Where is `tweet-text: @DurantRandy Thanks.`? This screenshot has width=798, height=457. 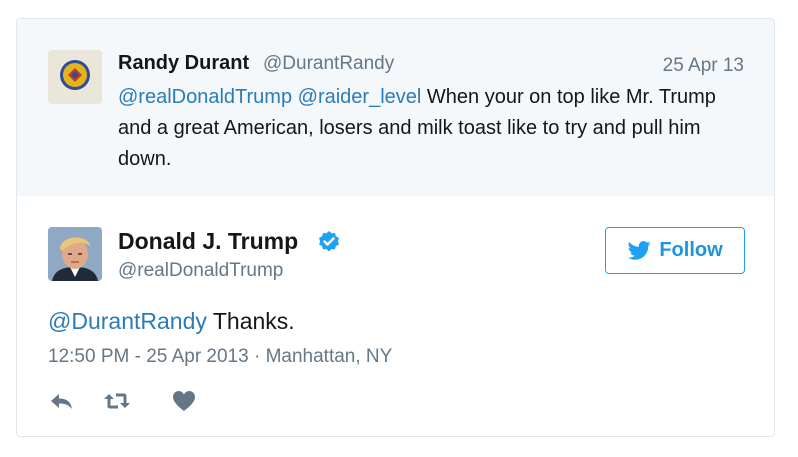
tweet-text: @DurantRandy Thanks. is located at coordinates (171, 321).